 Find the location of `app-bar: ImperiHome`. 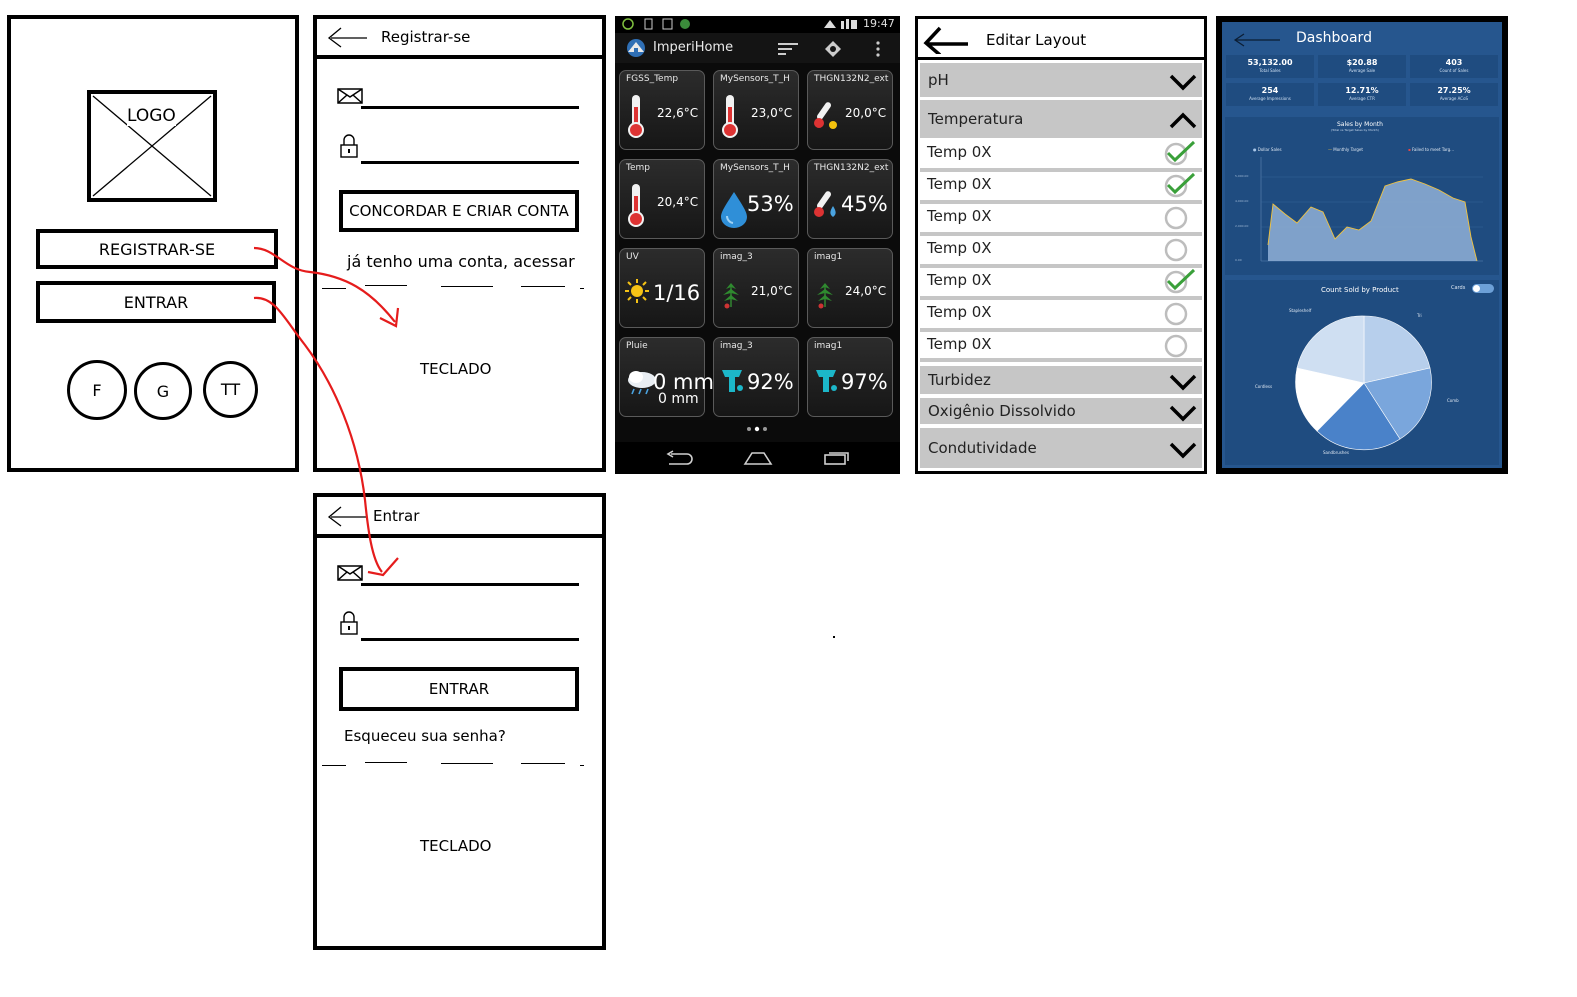

app-bar: ImperiHome is located at coordinates (757, 48).